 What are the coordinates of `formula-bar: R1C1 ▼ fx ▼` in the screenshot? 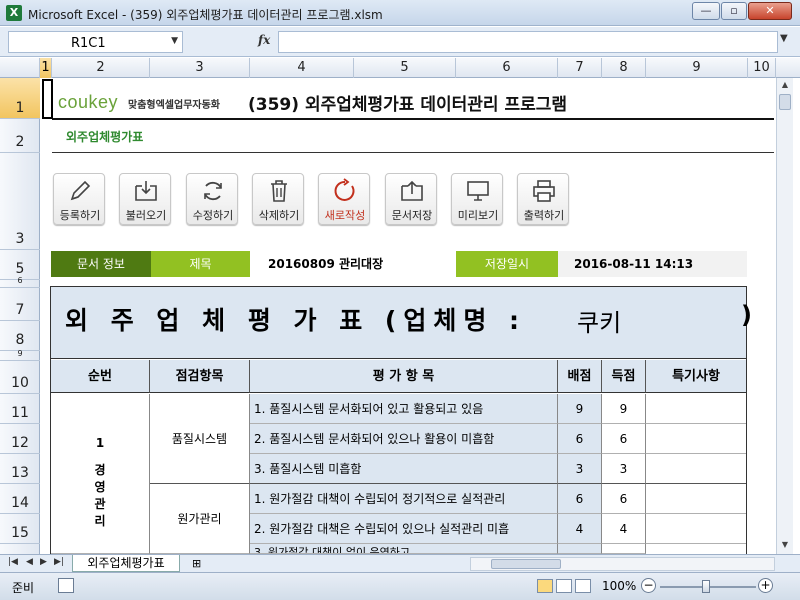 It's located at (400, 42).